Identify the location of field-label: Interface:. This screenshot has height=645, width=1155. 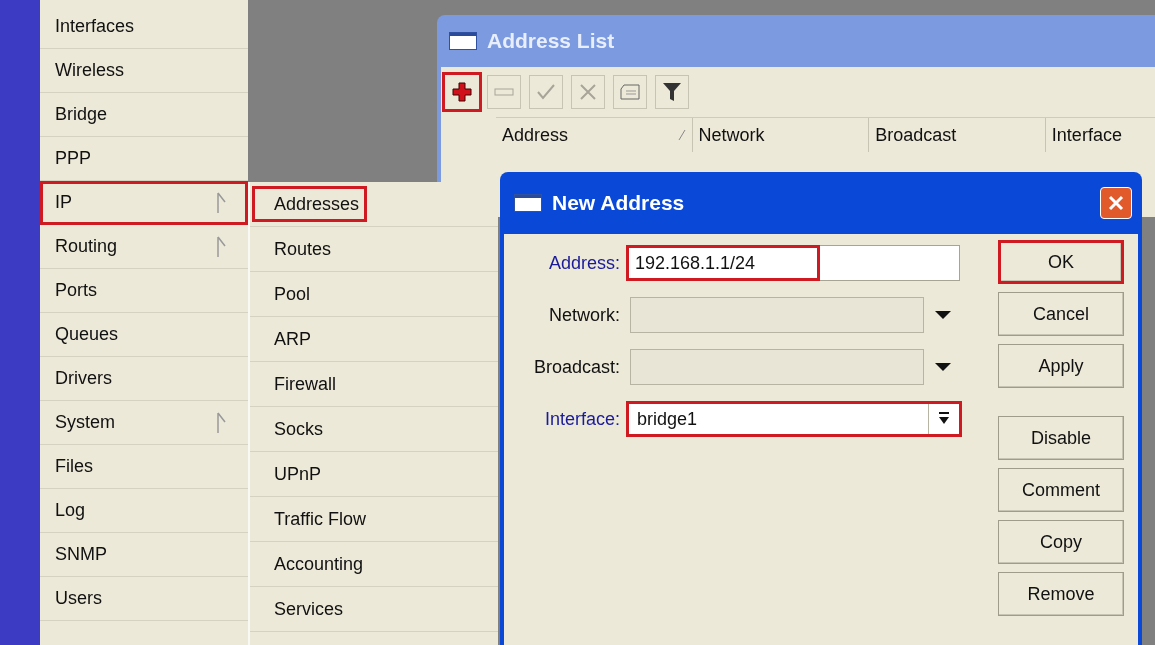
(582, 419).